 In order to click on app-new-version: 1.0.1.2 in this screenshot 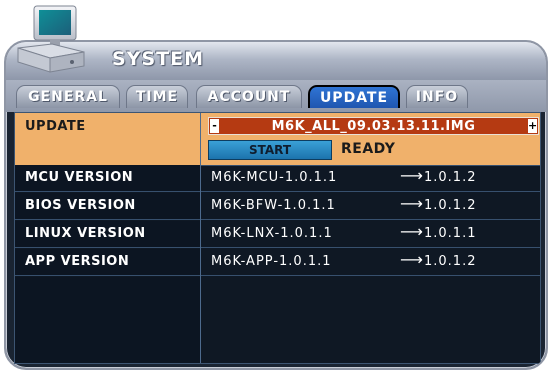, I will do `click(450, 261)`.